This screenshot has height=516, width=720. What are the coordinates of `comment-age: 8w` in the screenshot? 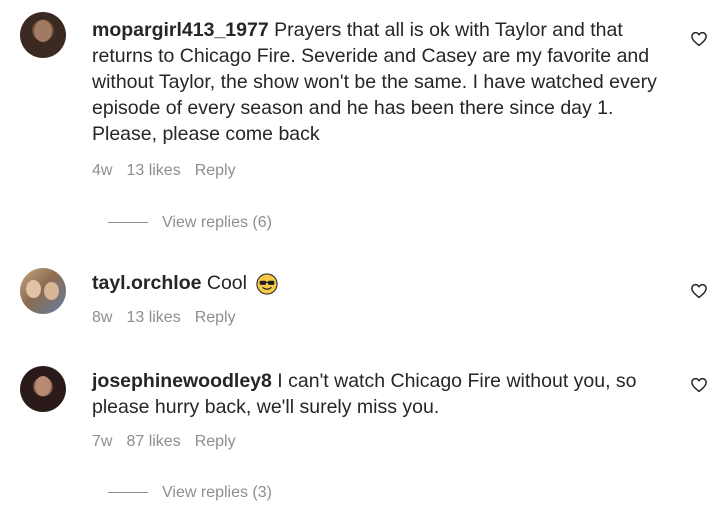 It's located at (102, 317).